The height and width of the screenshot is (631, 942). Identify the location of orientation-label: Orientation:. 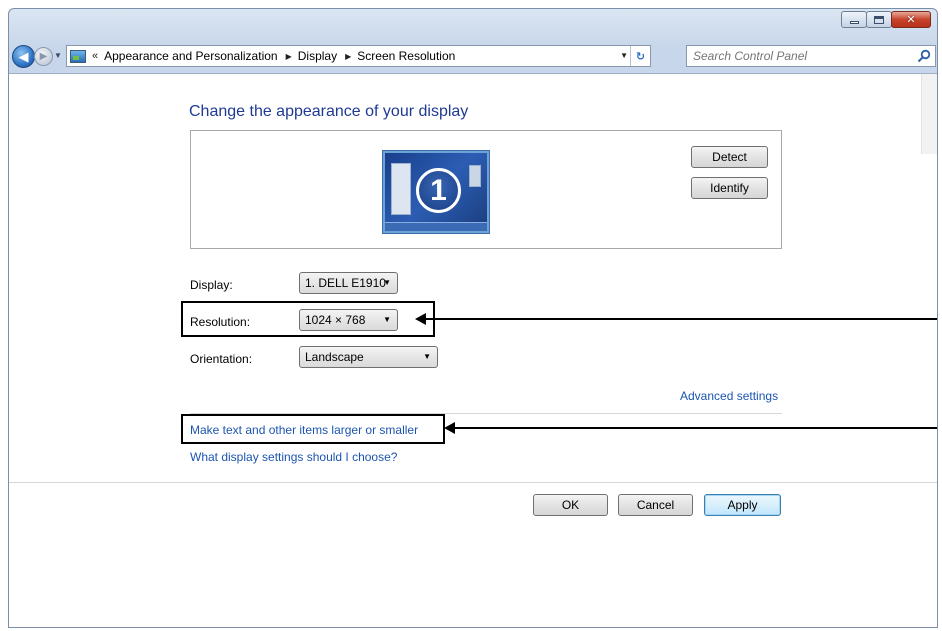
(221, 359).